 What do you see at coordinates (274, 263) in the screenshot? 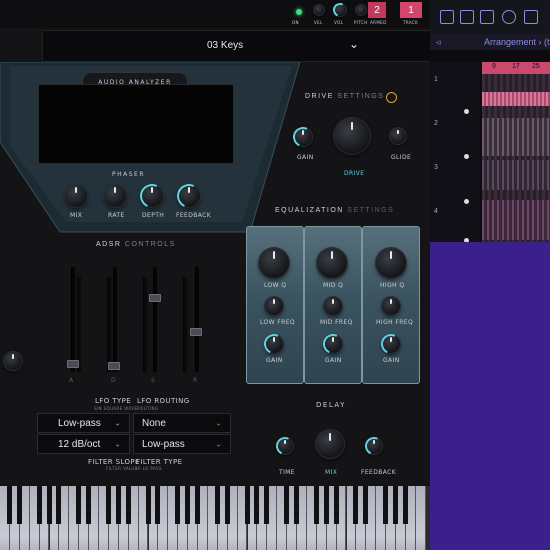
I see `low-q-knob` at bounding box center [274, 263].